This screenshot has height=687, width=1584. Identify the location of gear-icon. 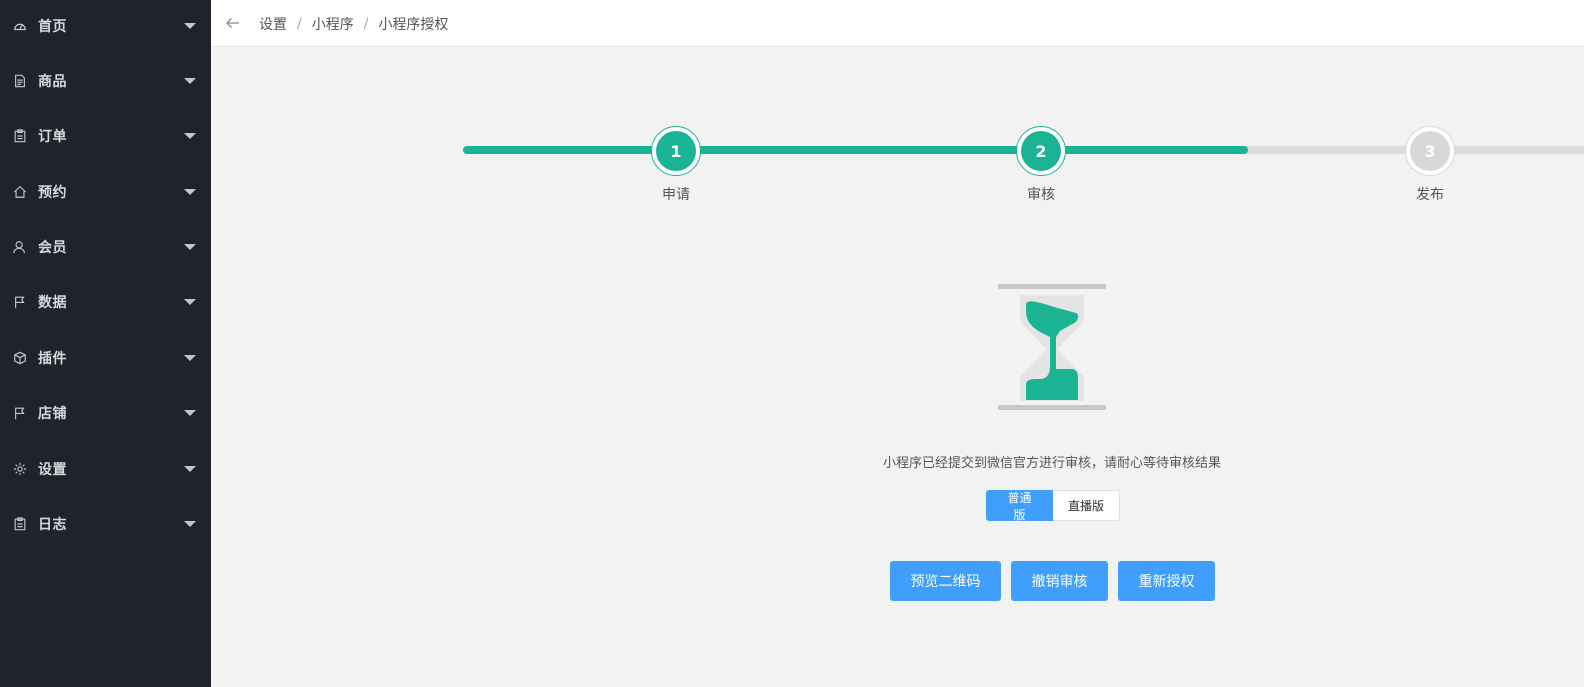
(19, 469).